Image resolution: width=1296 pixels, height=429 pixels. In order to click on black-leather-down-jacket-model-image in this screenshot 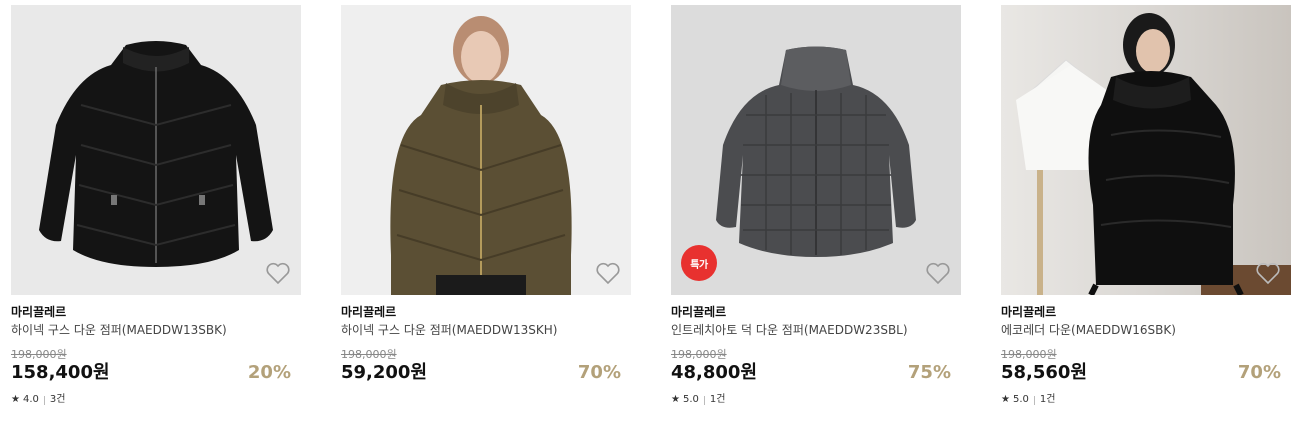, I will do `click(1153, 154)`.